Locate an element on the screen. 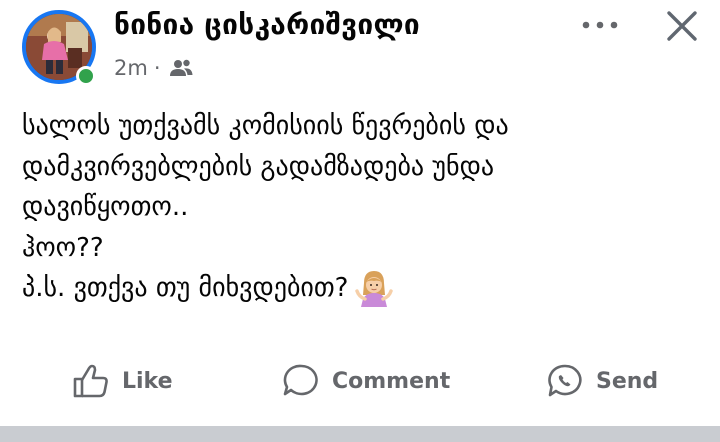 The image size is (720, 442). post-text-last-line: პ.ს. ვთქვა თუ მიხვდებით? is located at coordinates (362, 288).